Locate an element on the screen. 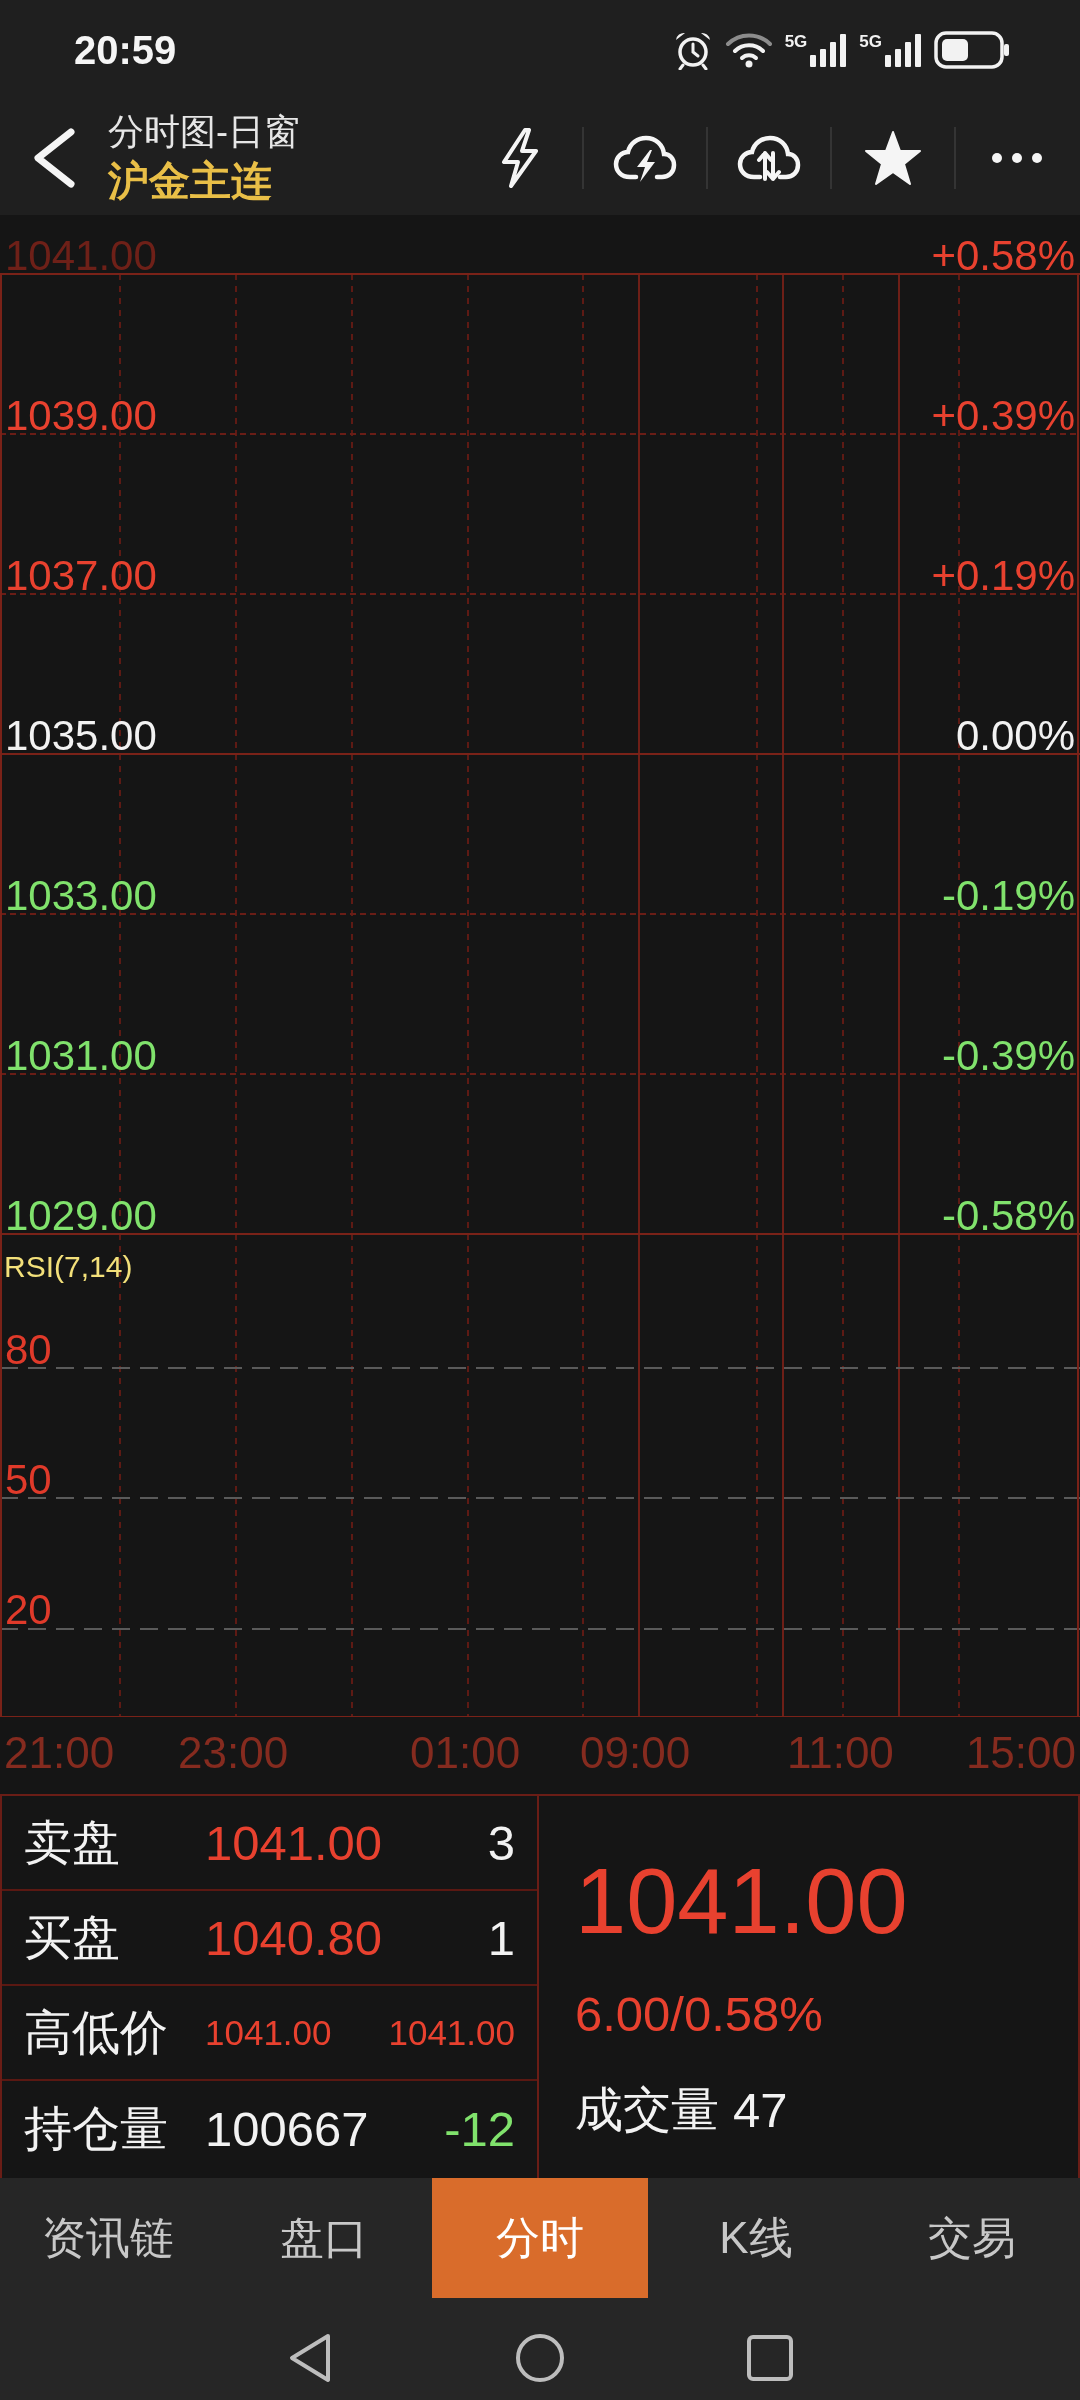  battery-icon is located at coordinates (972, 50).